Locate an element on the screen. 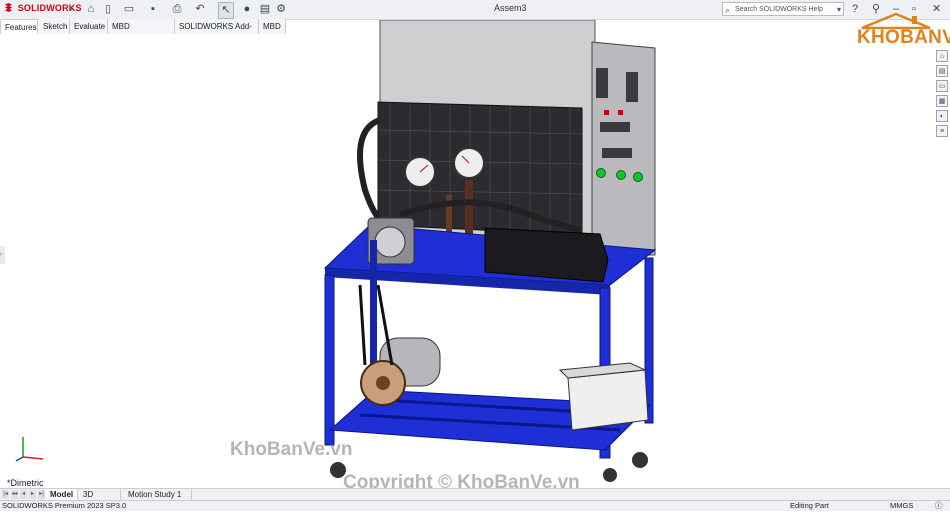 The width and height of the screenshot is (950, 513). prev-icon: ◂ is located at coordinates (23, 494).